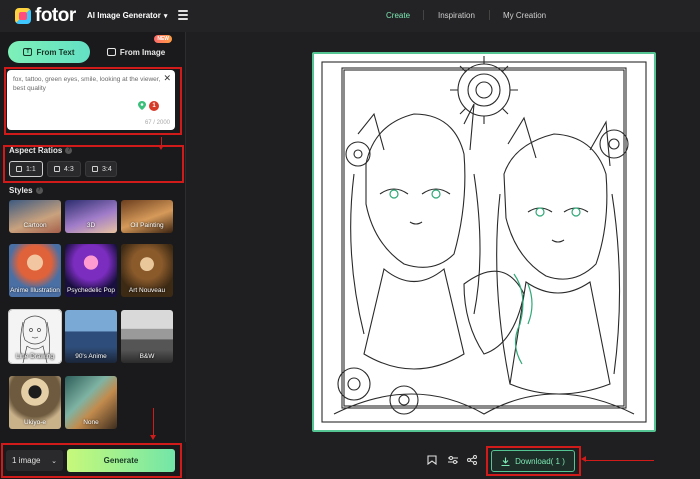 The height and width of the screenshot is (479, 700). What do you see at coordinates (540, 461) in the screenshot?
I see `download-label: Download( 1 )` at bounding box center [540, 461].